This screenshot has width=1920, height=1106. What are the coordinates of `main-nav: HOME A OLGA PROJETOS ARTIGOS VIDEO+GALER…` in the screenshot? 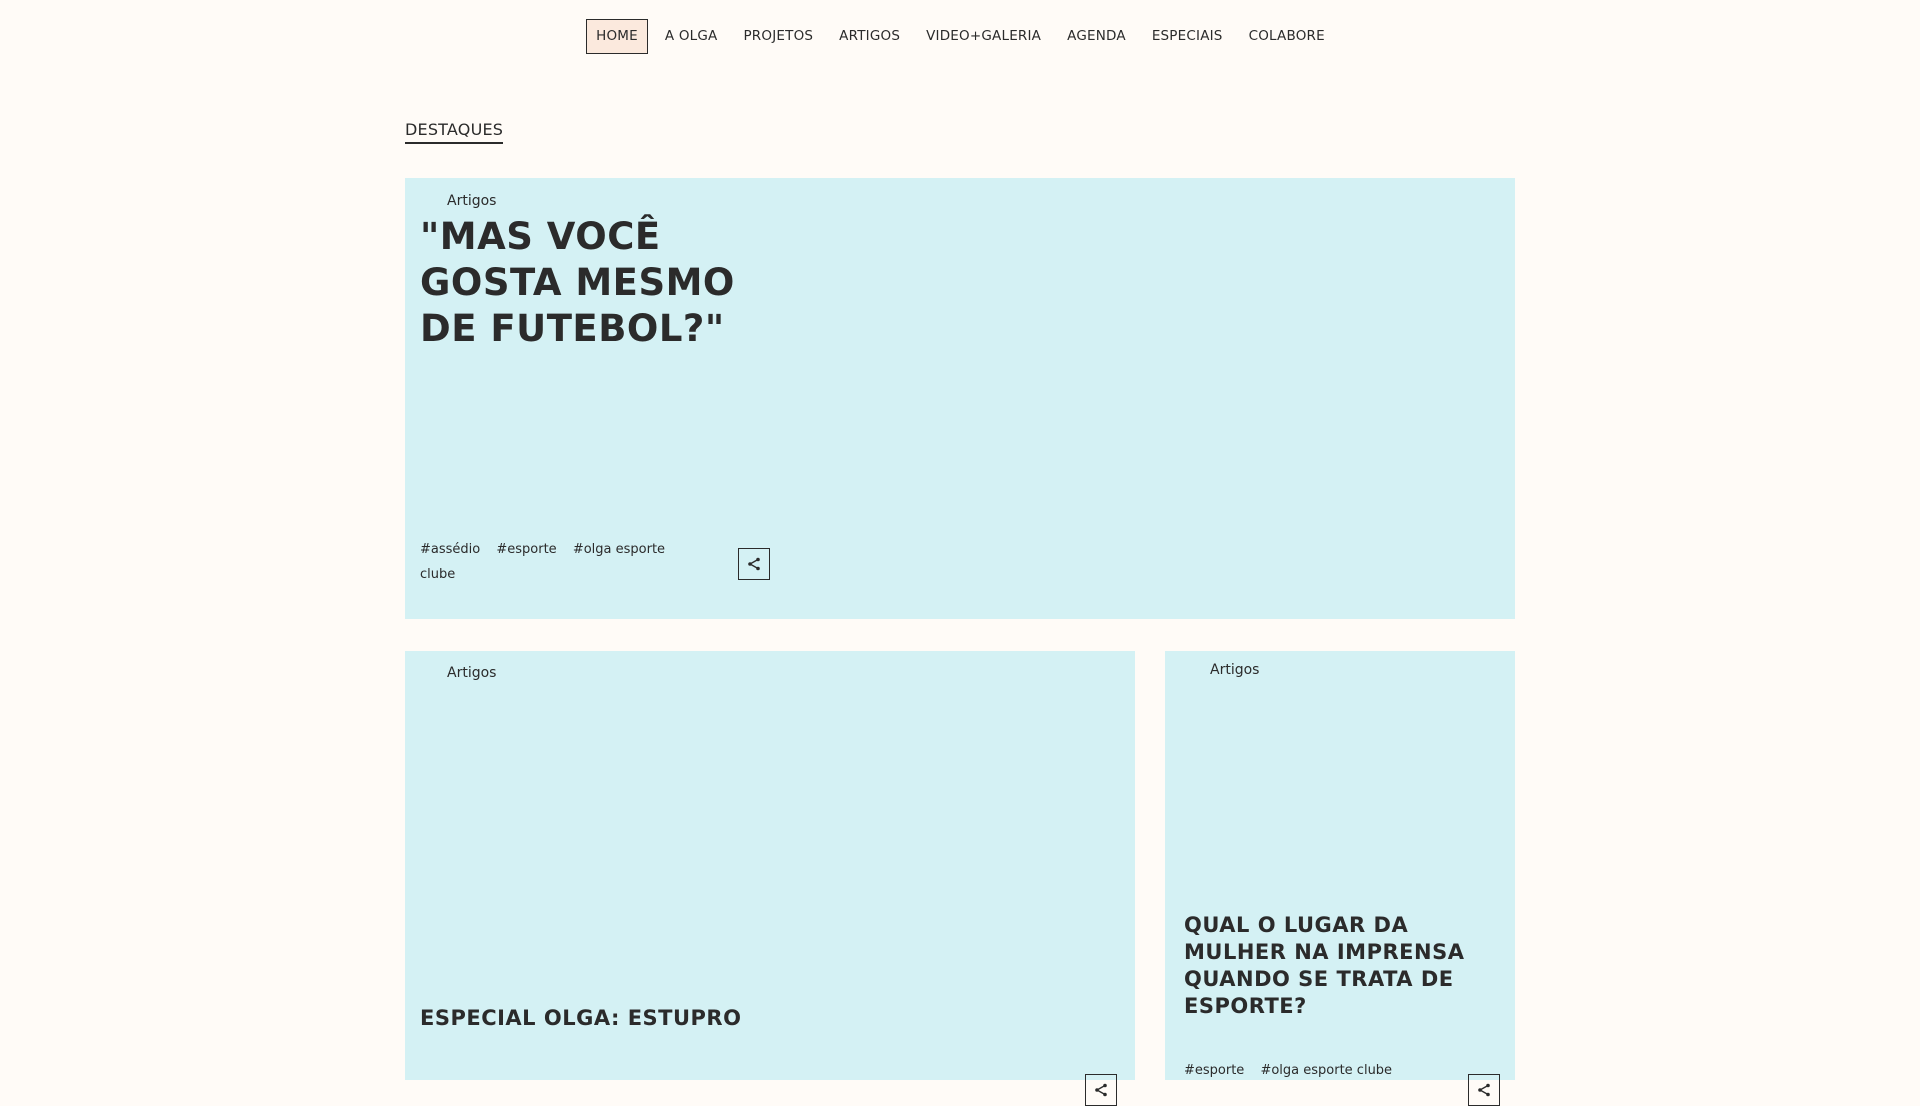 It's located at (960, 36).